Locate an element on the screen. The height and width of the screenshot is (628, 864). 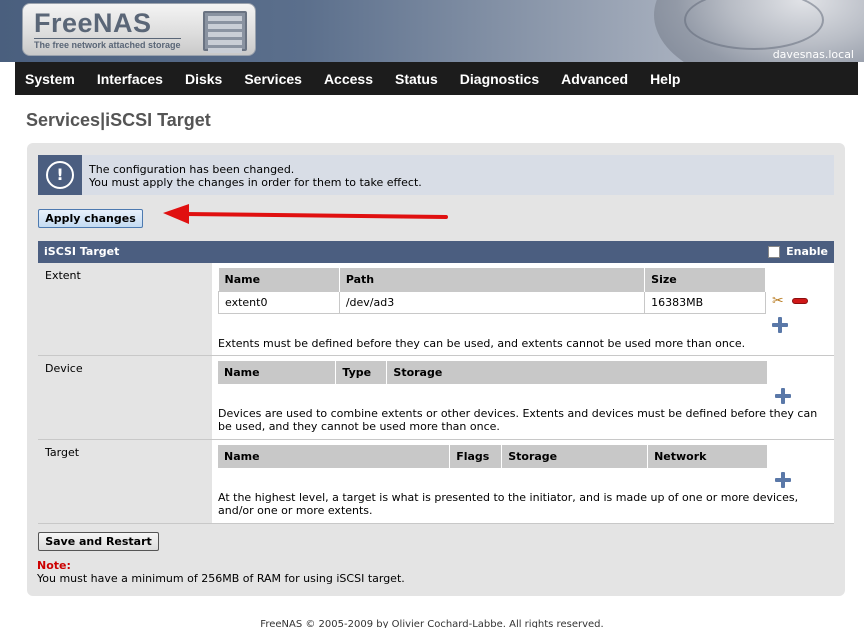
apply-changes-button: Apply changes is located at coordinates (90, 218).